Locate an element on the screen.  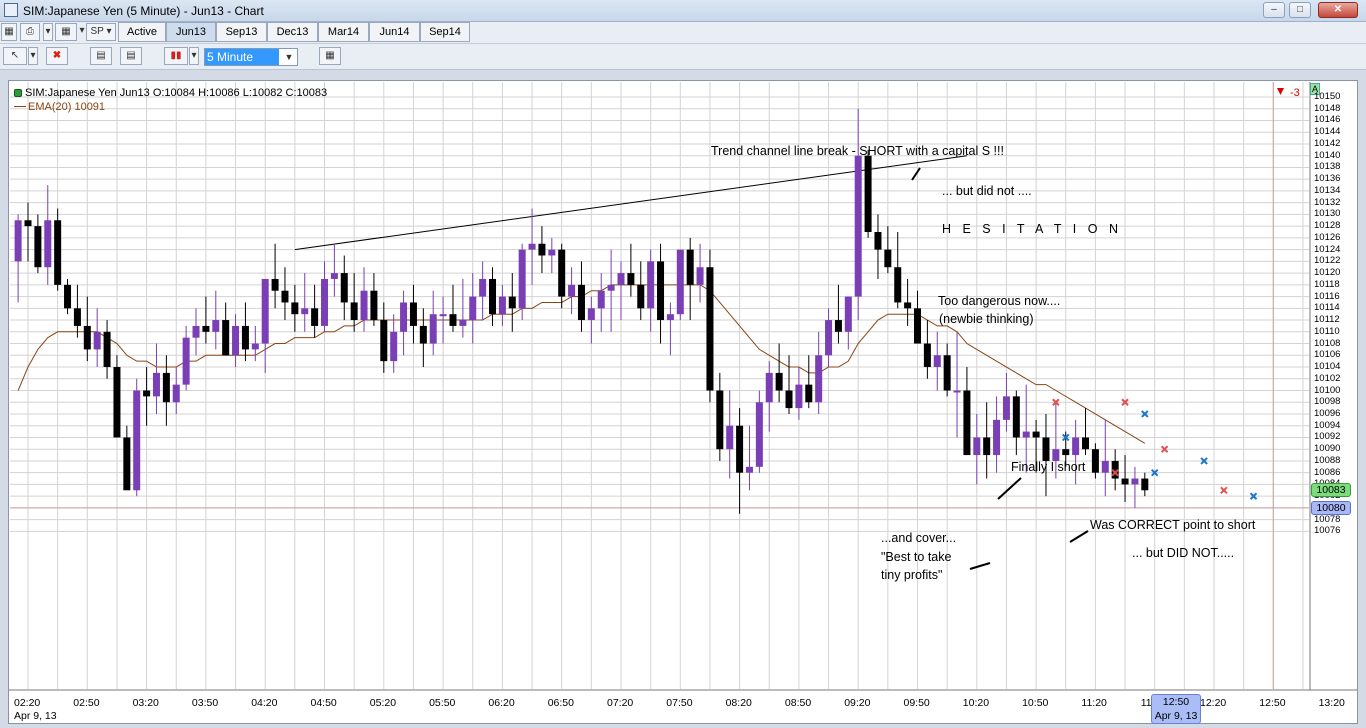
y-tick-label: 10118 is located at coordinates (1327, 284).